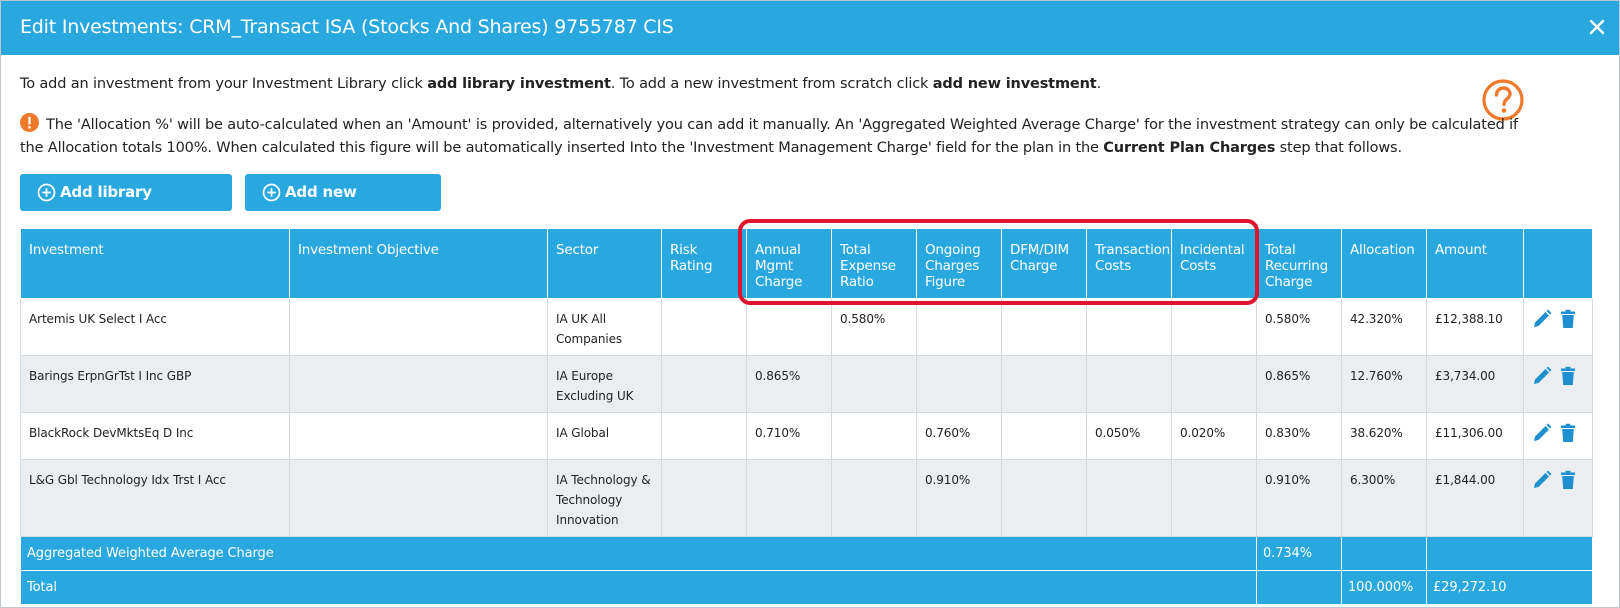 This screenshot has width=1620, height=608. Describe the element at coordinates (1384, 263) in the screenshot. I see `col-header-allocation: Allocation` at that location.